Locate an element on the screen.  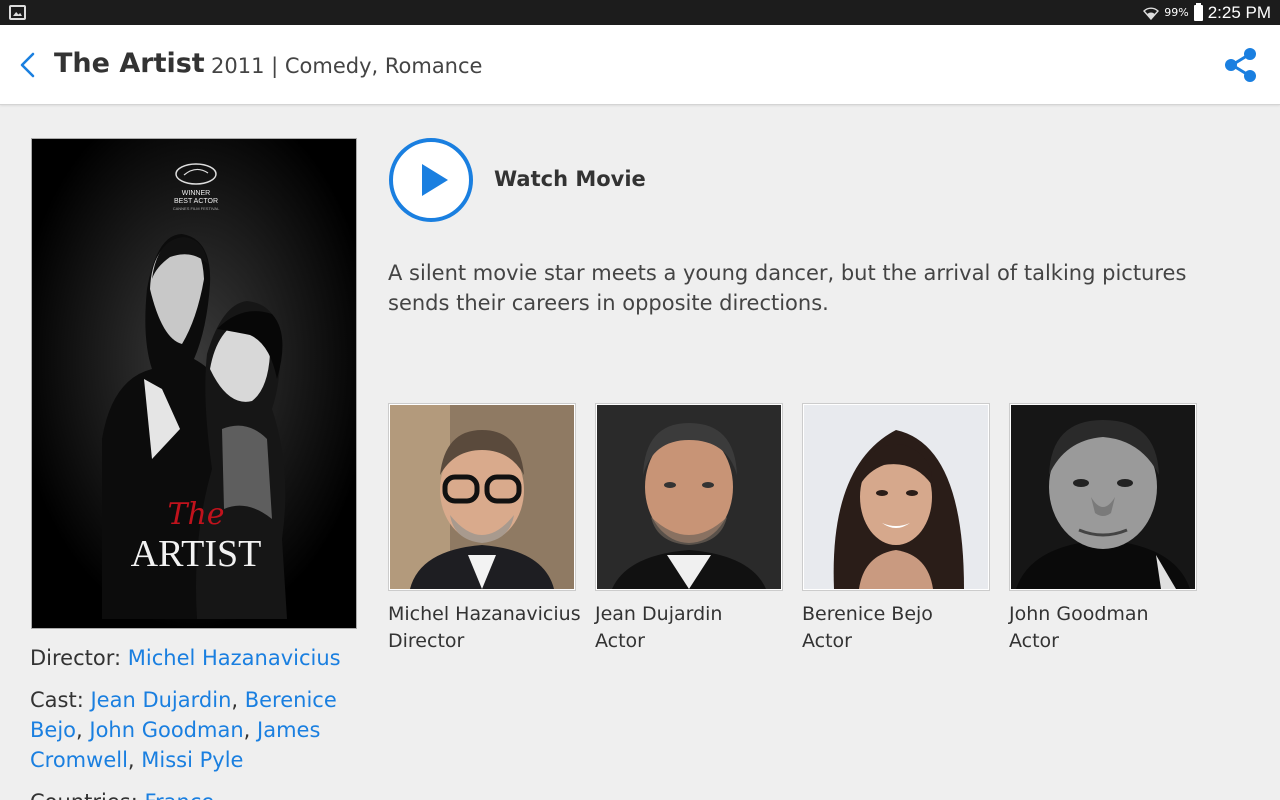
watch-movie-label: Watch Movie is located at coordinates (570, 179).